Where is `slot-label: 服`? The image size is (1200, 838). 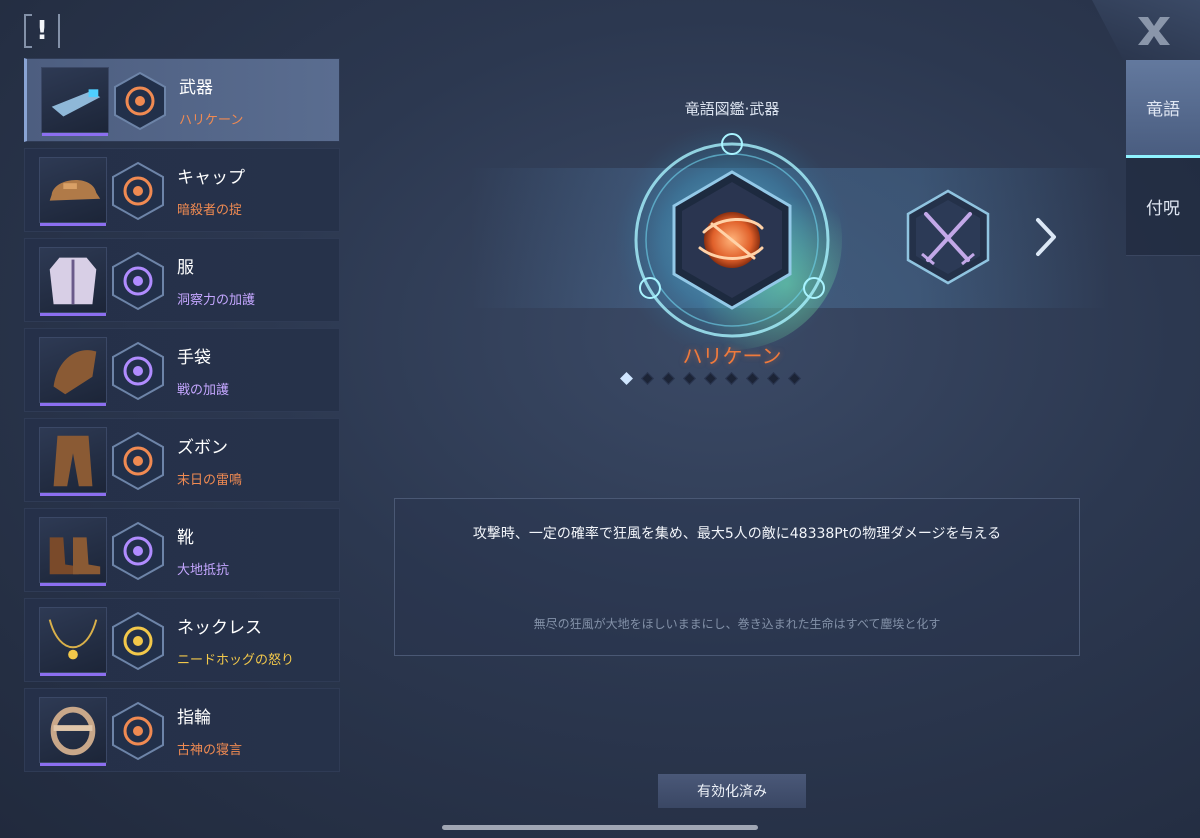 slot-label: 服 is located at coordinates (185, 268).